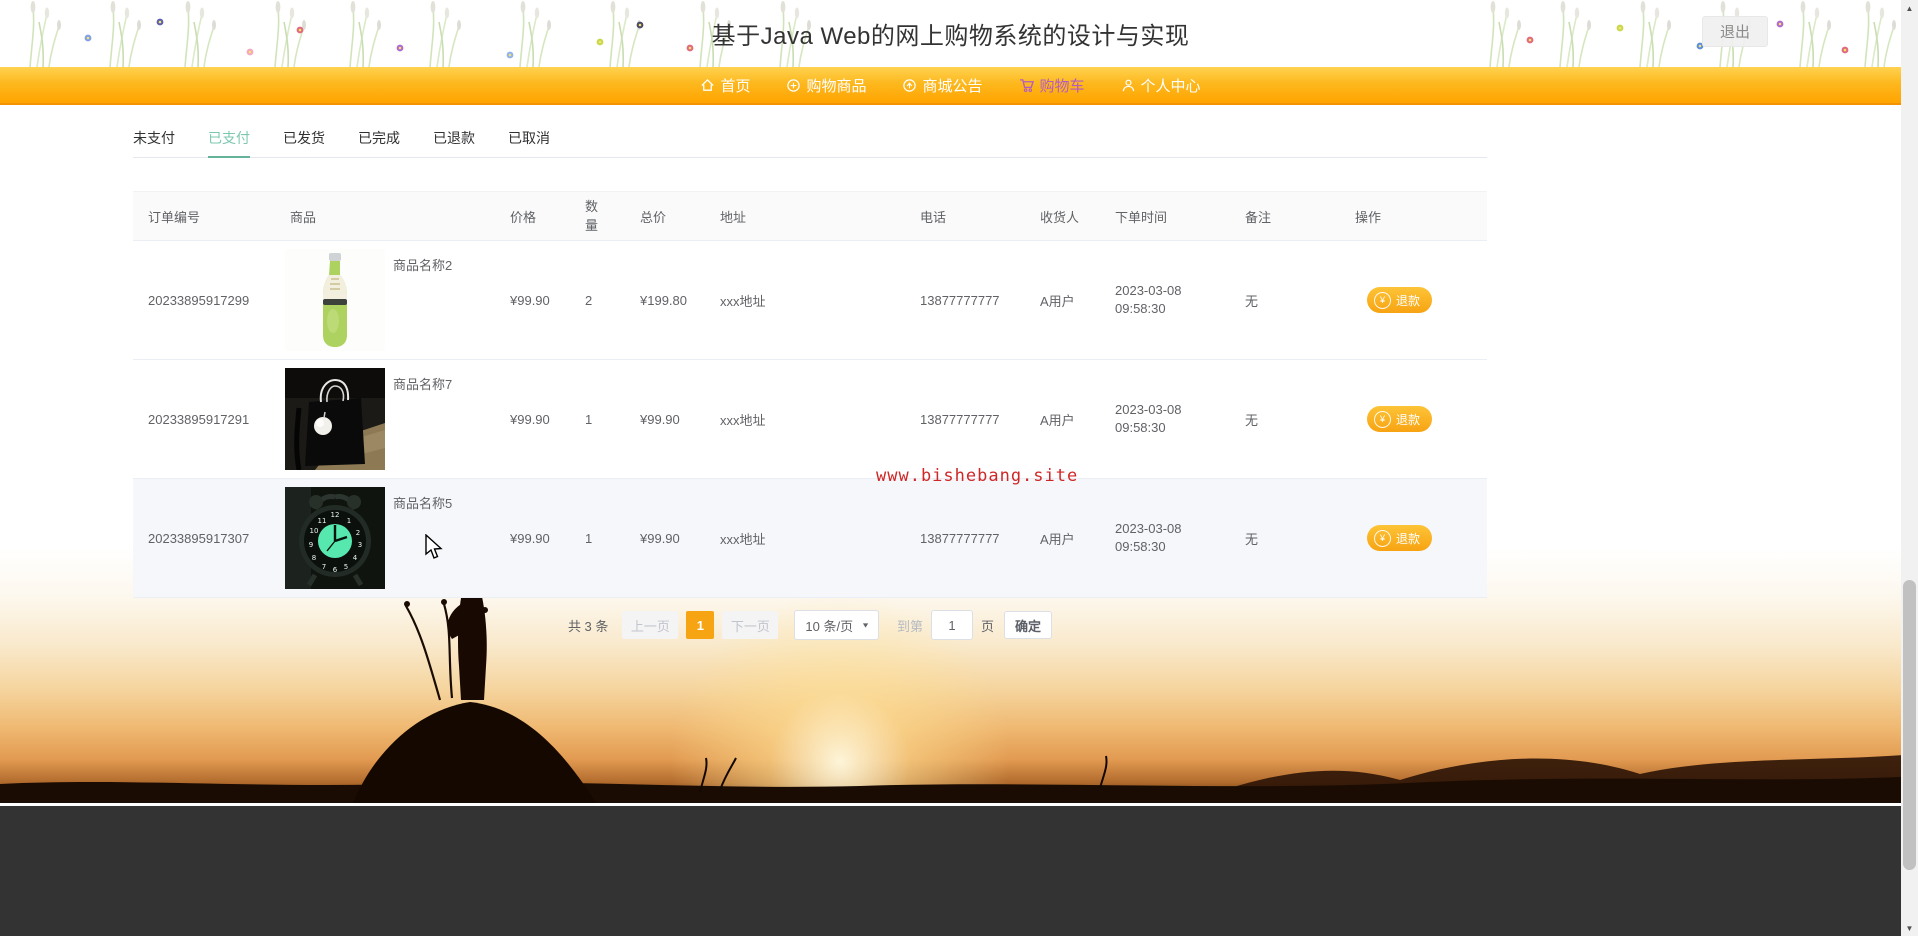  What do you see at coordinates (750, 625) in the screenshot?
I see `next-page-button: 下一页` at bounding box center [750, 625].